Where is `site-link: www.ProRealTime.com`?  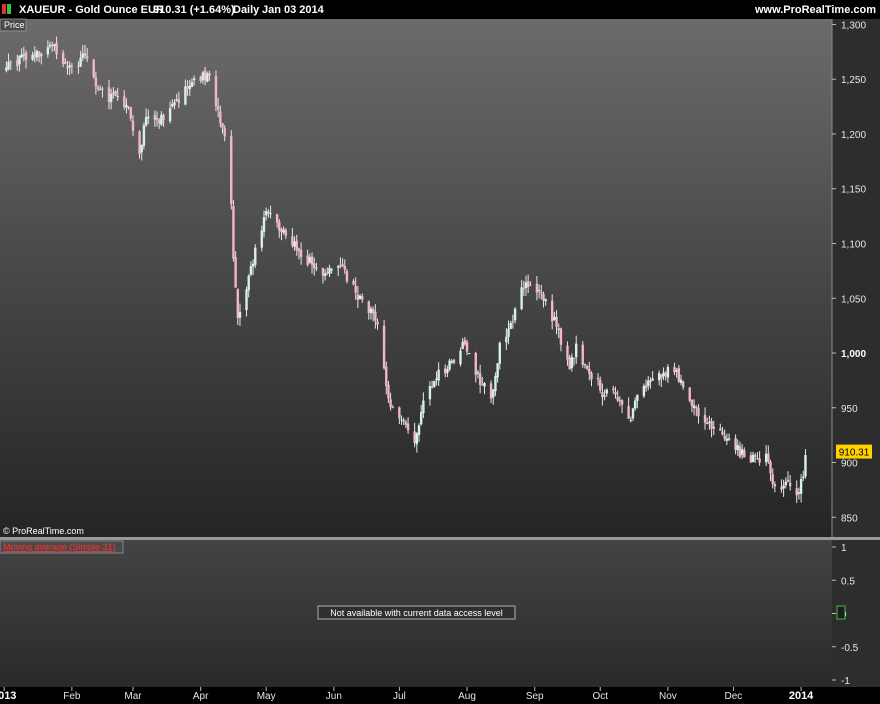
site-link: www.ProRealTime.com is located at coordinates (815, 10).